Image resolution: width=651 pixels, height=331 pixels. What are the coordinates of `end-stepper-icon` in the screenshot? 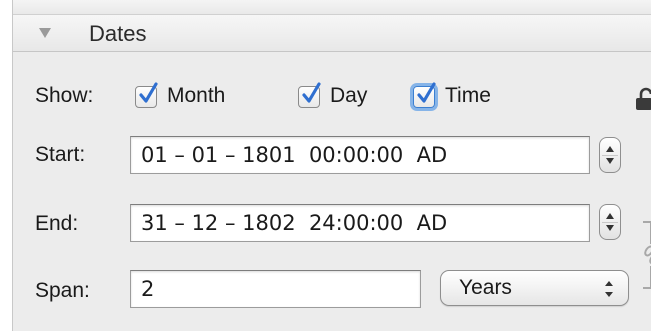 It's located at (610, 222).